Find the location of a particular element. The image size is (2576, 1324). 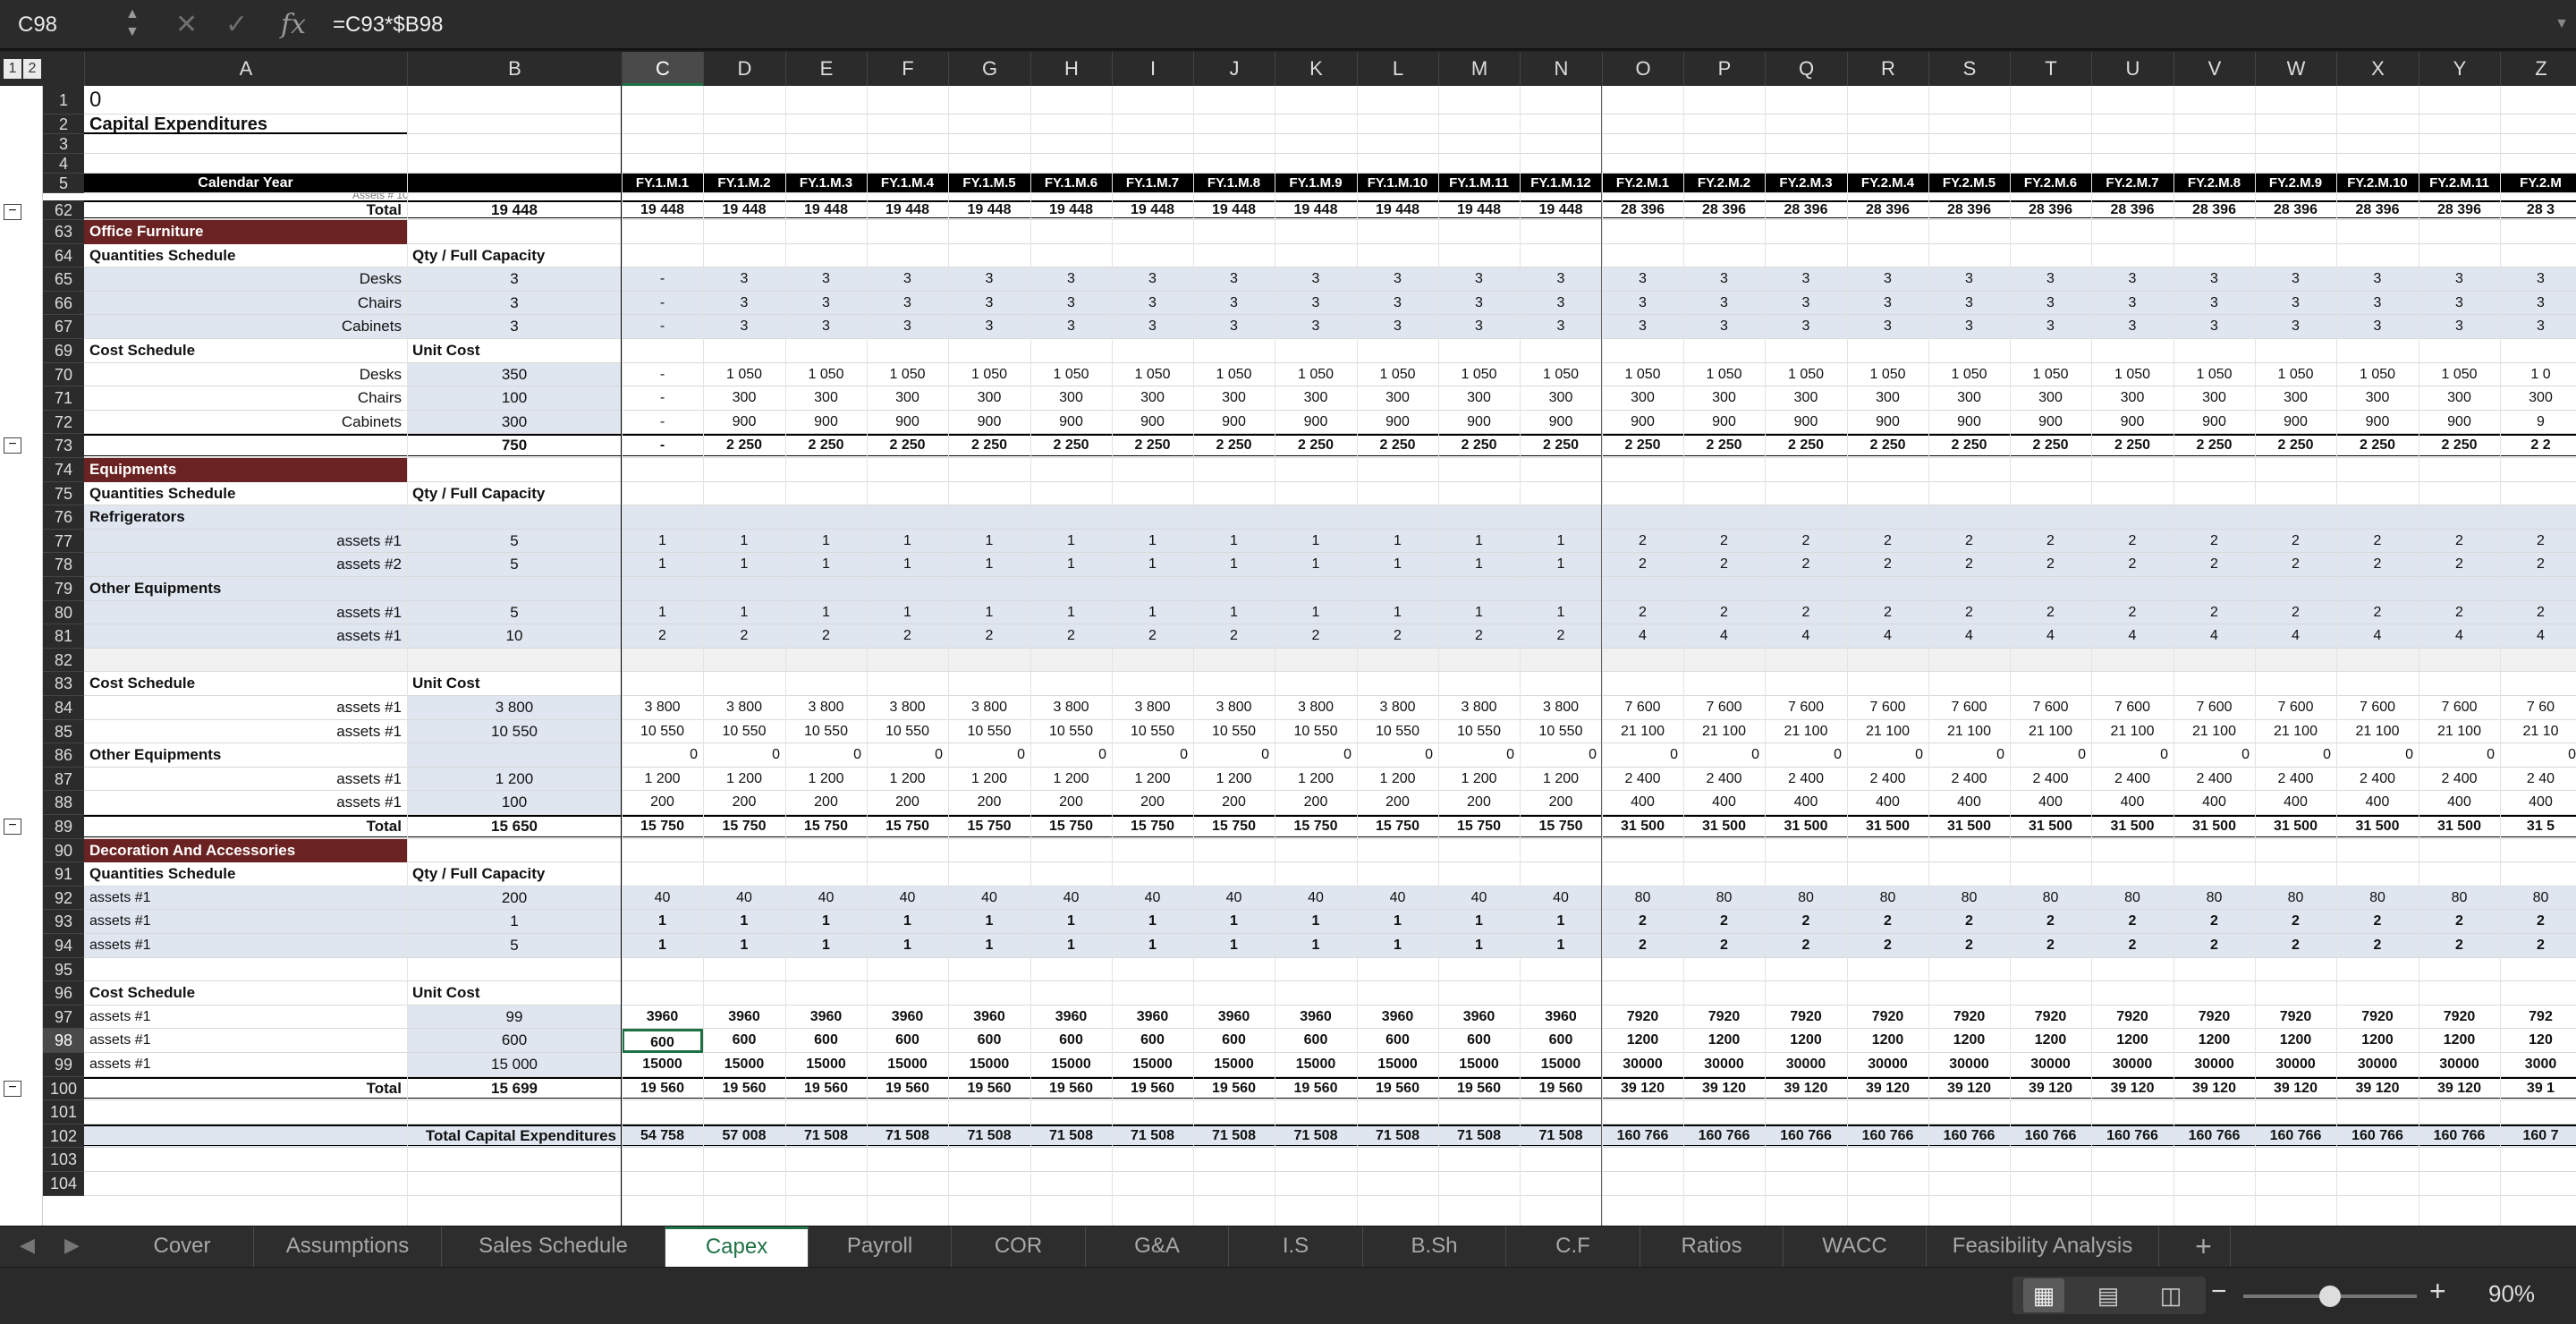

input-value-78: 5 is located at coordinates (514, 565).